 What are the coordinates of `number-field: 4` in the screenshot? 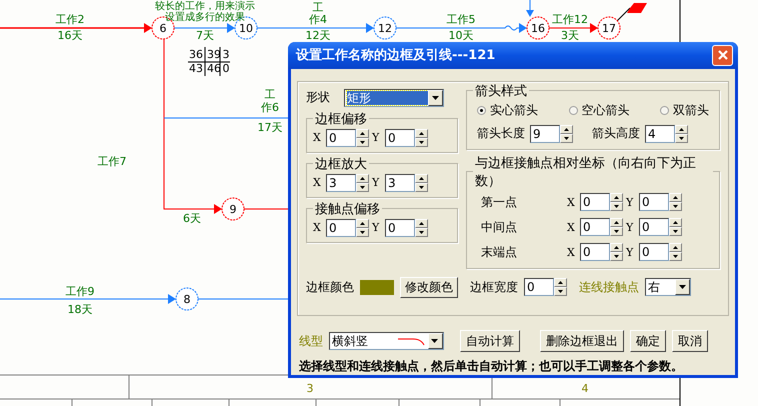 It's located at (660, 133).